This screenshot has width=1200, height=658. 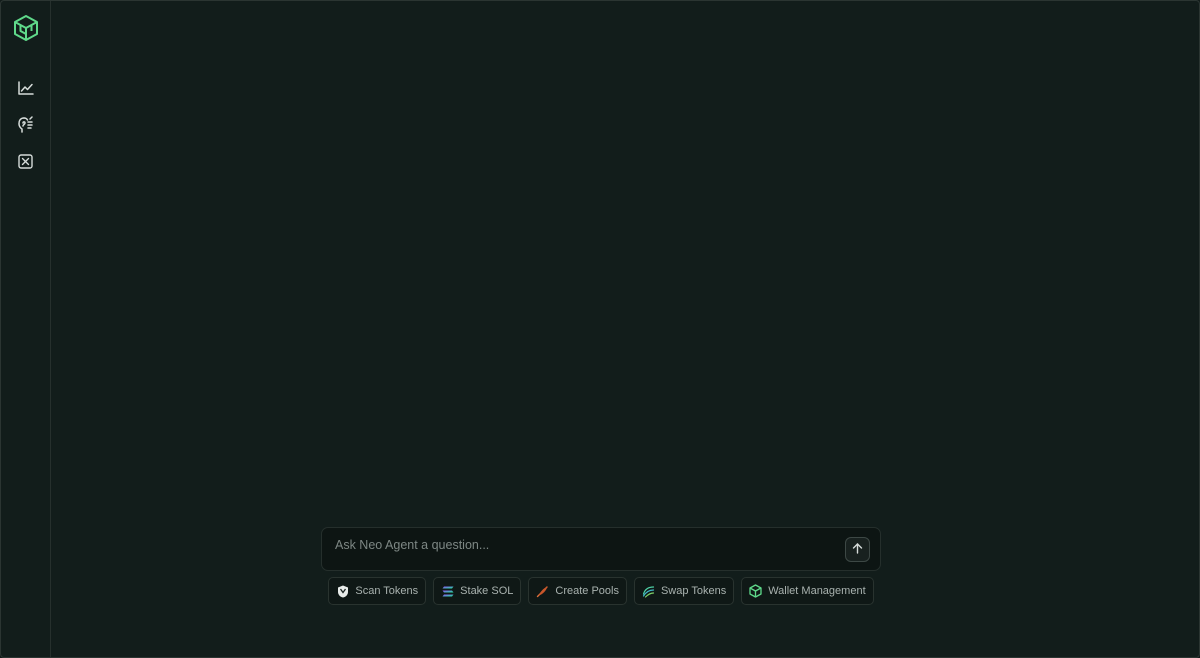 I want to click on agent-brain-icon, so click(x=25, y=124).